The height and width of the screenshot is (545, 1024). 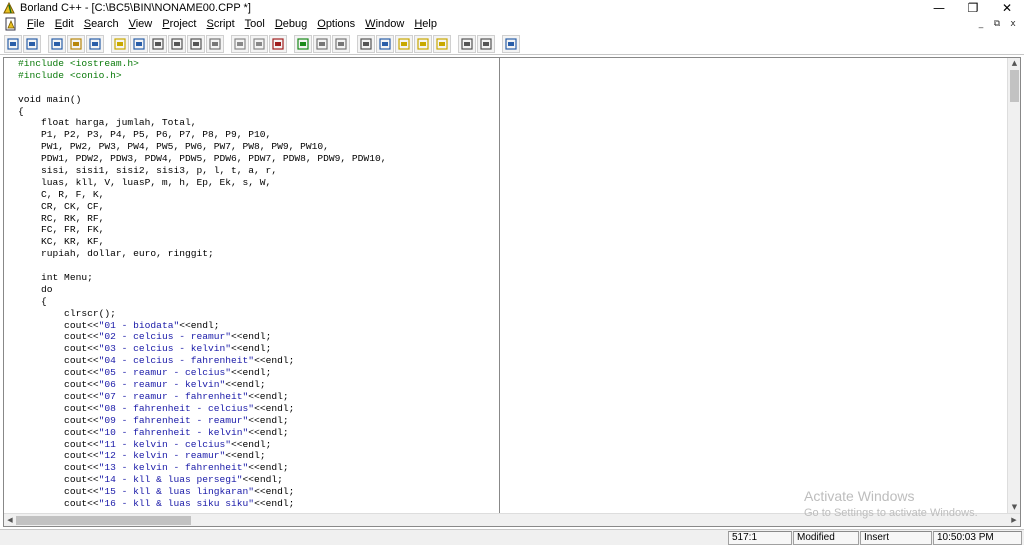 I want to click on horizontal-scroll-thumb, so click(x=103, y=520).